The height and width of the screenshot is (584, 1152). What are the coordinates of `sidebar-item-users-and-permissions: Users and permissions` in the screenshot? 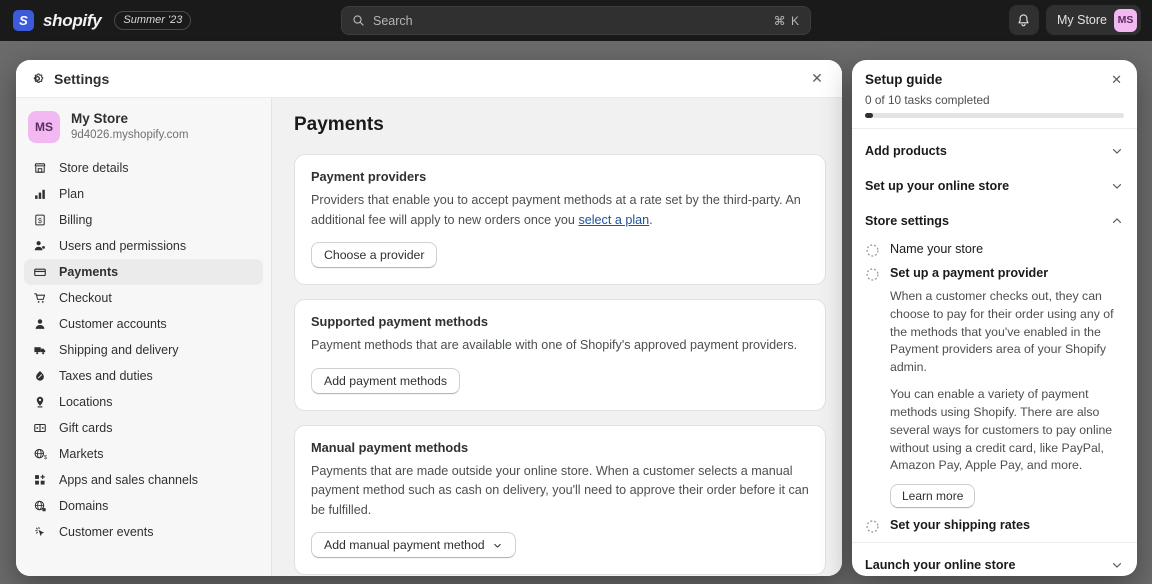 It's located at (143, 246).